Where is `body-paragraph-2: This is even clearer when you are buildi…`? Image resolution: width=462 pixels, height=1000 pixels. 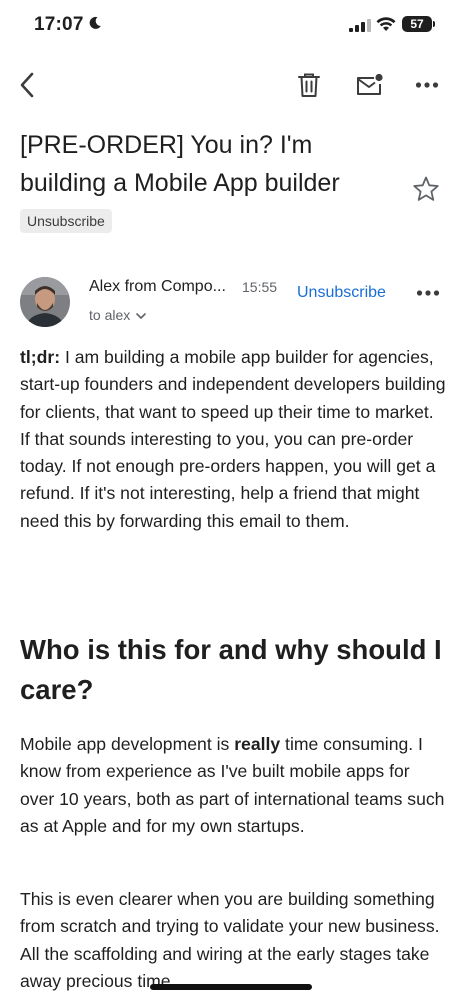
body-paragraph-2: This is even clearer when you are buildi… is located at coordinates (230, 940).